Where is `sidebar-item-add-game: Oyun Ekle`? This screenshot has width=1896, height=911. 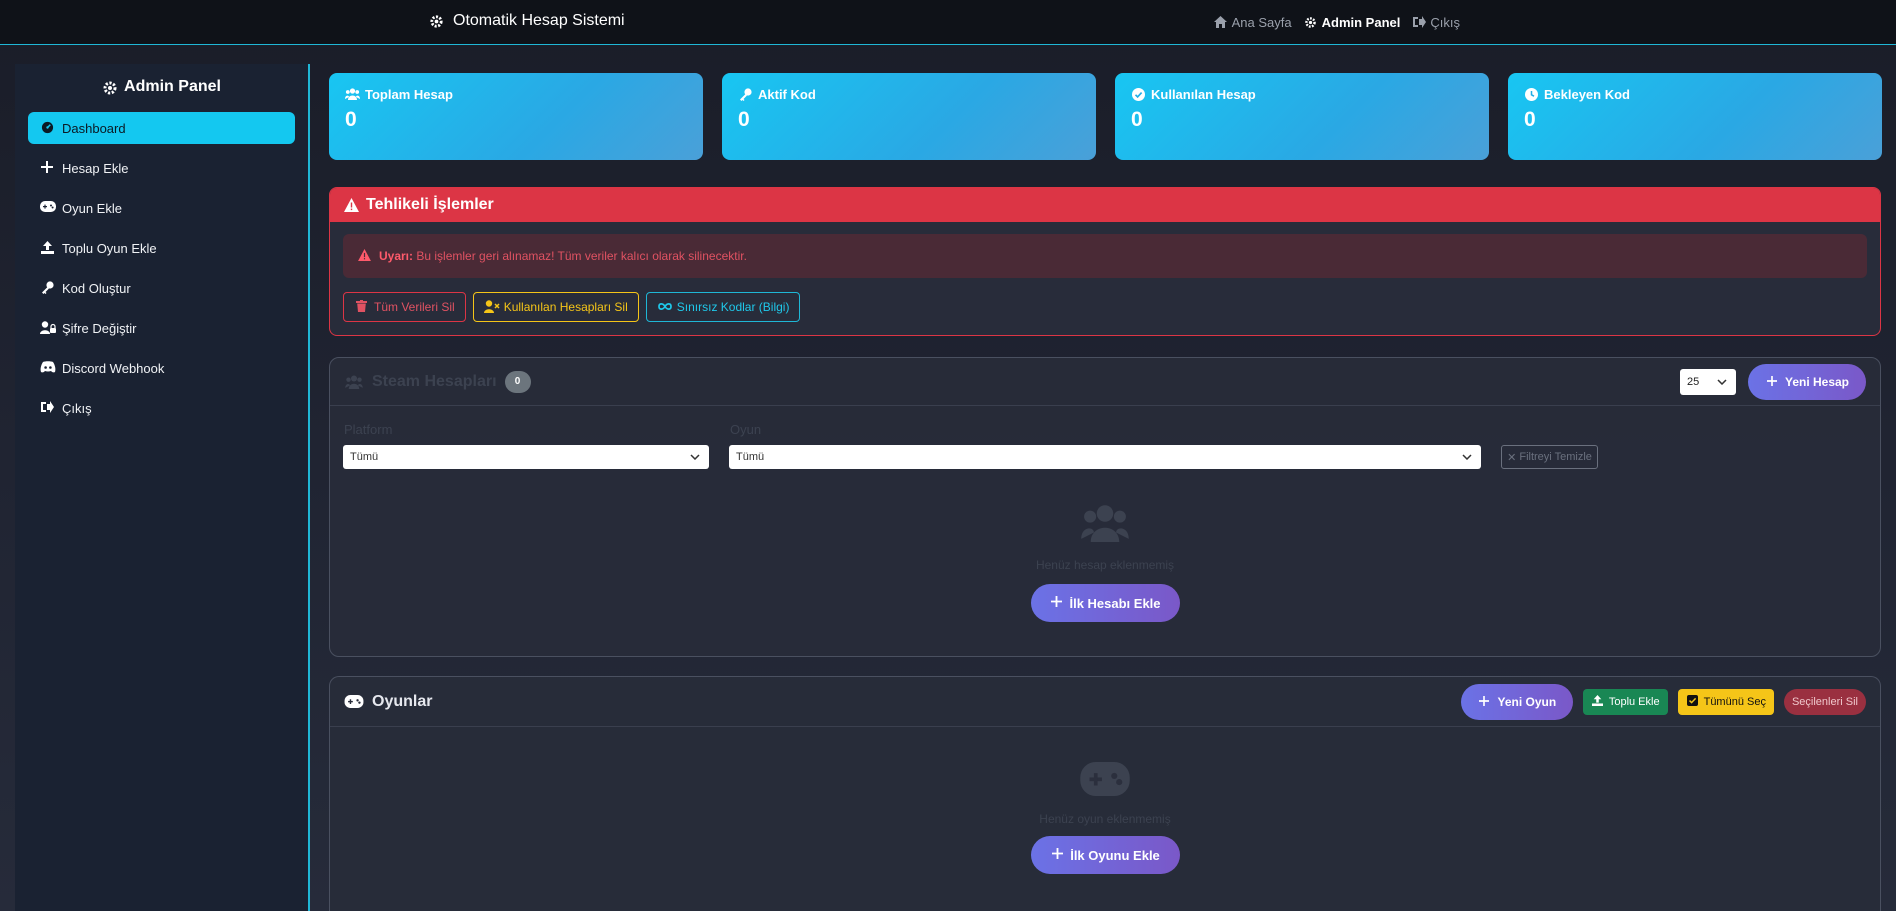
sidebar-item-add-game: Oyun Ekle is located at coordinates (161, 208).